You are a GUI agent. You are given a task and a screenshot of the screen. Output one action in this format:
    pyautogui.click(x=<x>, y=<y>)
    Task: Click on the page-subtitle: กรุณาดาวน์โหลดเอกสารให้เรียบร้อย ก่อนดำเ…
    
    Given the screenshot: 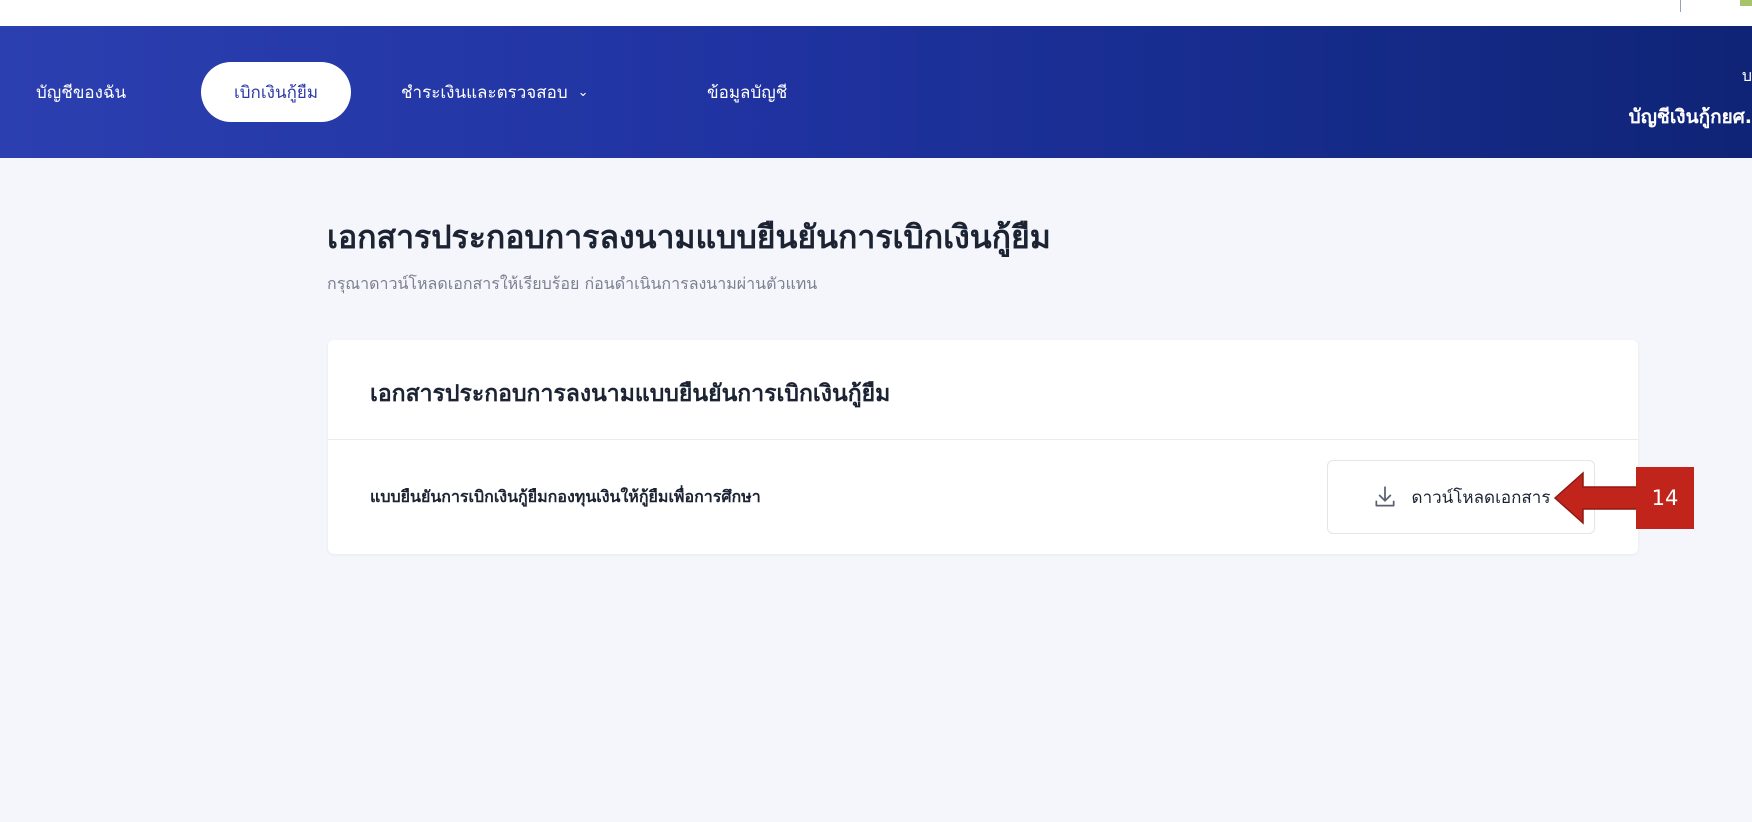 What is the action you would take?
    pyautogui.click(x=572, y=283)
    